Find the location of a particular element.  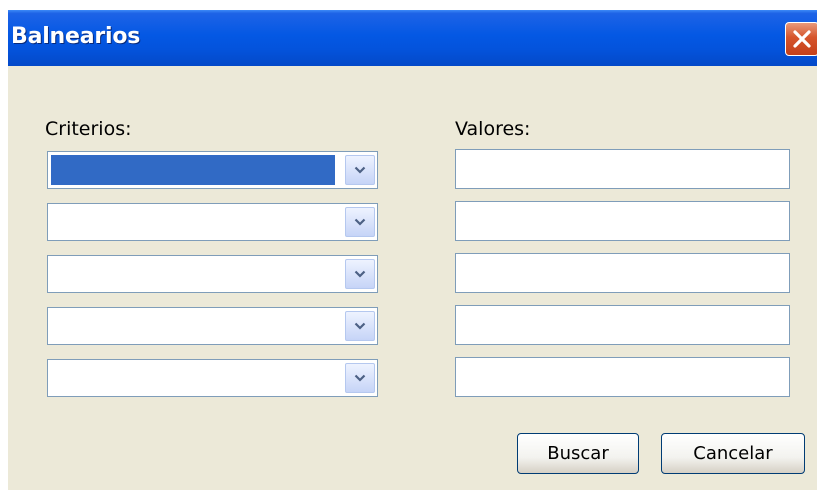

close-icon is located at coordinates (802, 39).